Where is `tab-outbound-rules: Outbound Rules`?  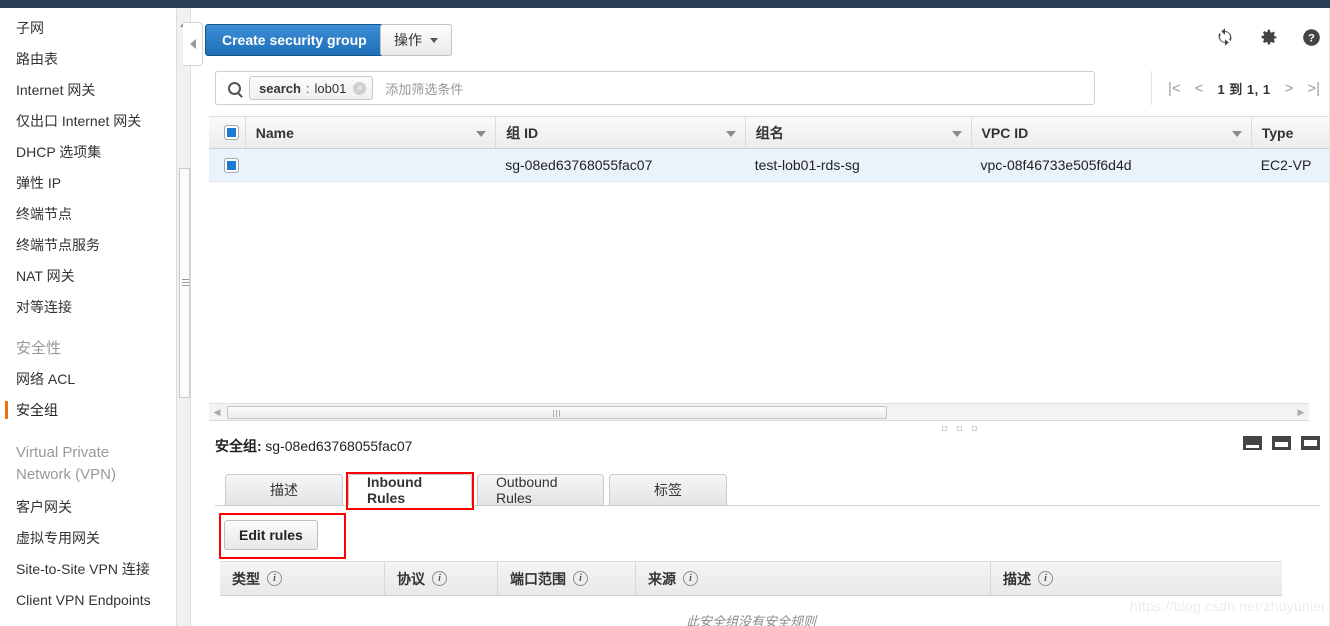
tab-outbound-rules: Outbound Rules is located at coordinates (540, 490).